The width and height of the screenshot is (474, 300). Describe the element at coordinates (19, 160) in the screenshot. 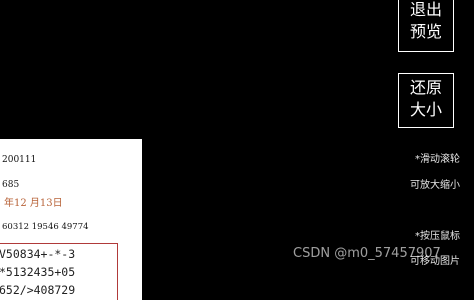

I see `document-text-line: 200111` at that location.